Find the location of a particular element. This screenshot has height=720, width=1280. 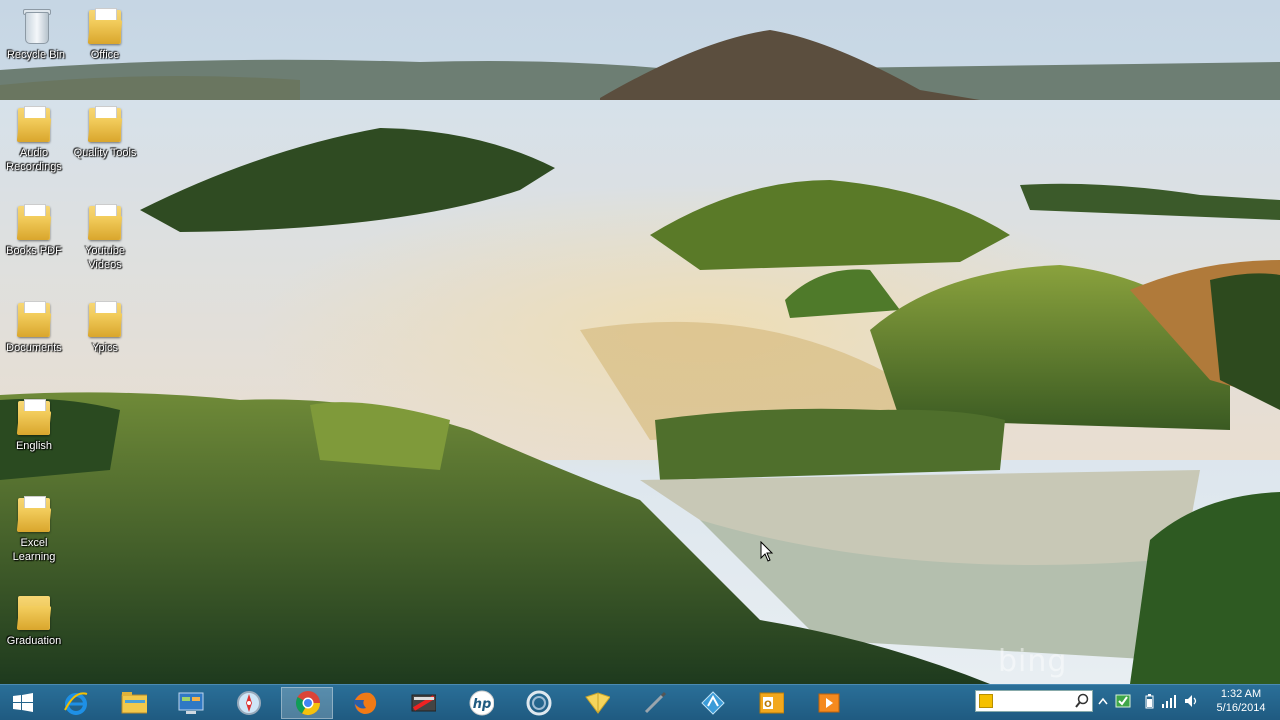

video-editor-icon is located at coordinates (423, 703).